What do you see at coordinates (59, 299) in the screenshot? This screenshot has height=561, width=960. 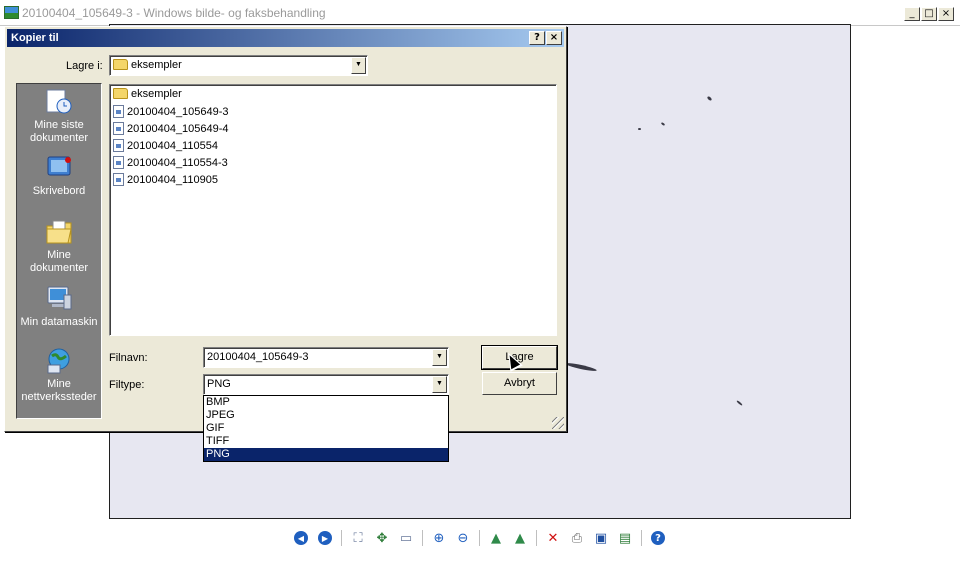 I see `my-computer-icon` at bounding box center [59, 299].